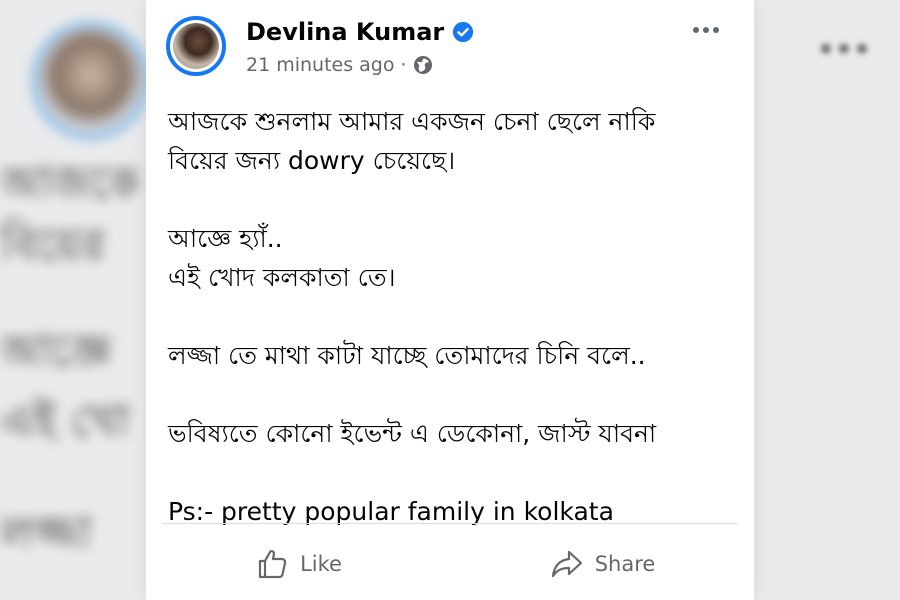 The width and height of the screenshot is (900, 600). Describe the element at coordinates (345, 32) in the screenshot. I see `author-name: Devlina Kumar` at that location.